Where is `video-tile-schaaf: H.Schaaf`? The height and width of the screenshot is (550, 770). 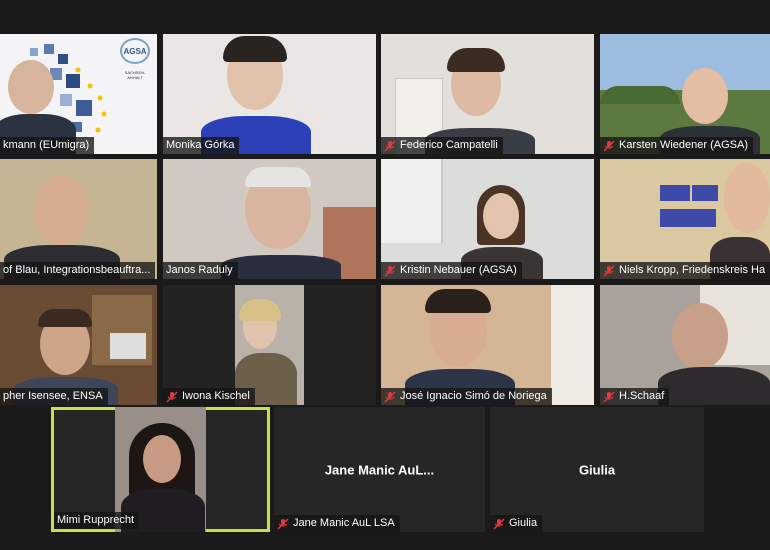 video-tile-schaaf: H.Schaaf is located at coordinates (685, 345).